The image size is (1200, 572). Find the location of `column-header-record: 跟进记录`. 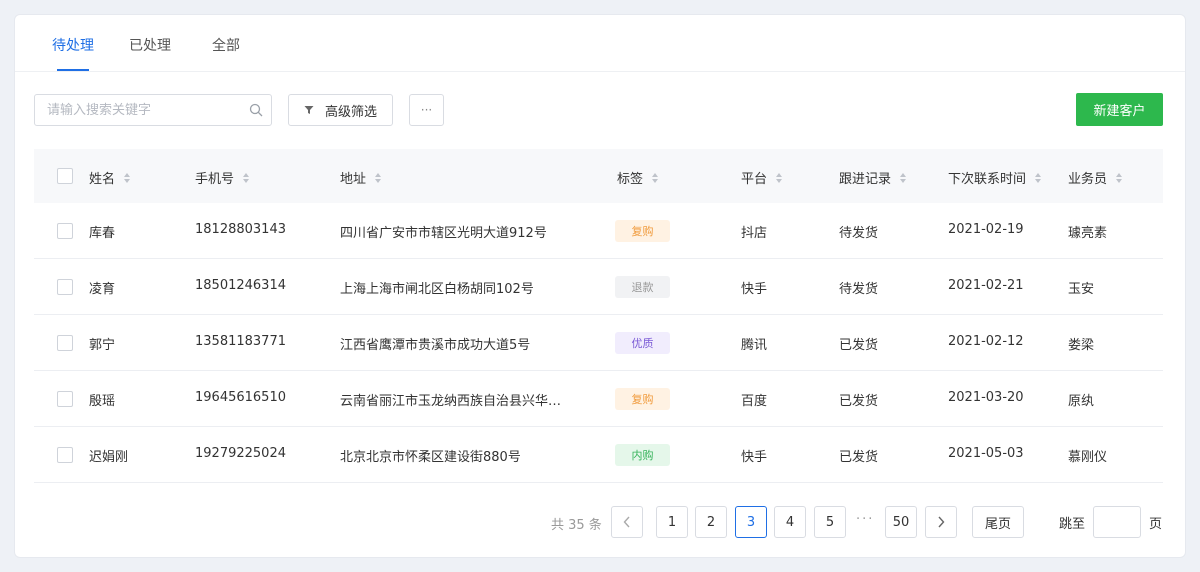

column-header-record: 跟进记录 is located at coordinates (873, 177).